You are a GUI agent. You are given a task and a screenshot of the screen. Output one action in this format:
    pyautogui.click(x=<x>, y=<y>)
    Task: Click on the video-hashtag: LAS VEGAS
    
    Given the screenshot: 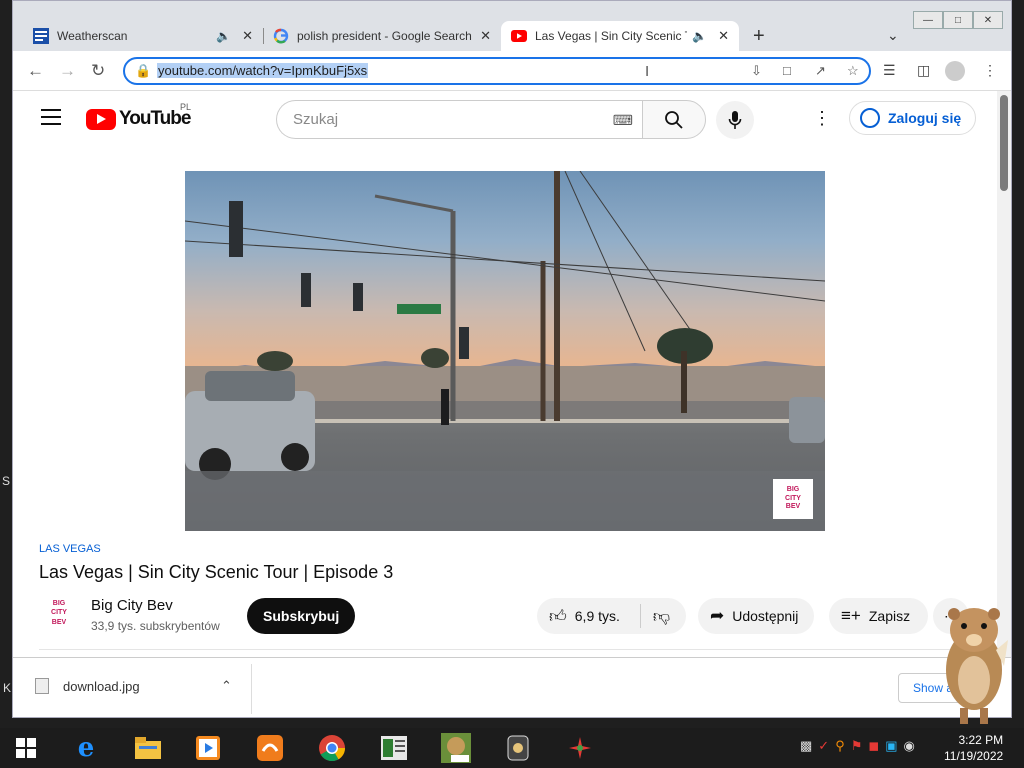 What is the action you would take?
    pyautogui.click(x=70, y=549)
    